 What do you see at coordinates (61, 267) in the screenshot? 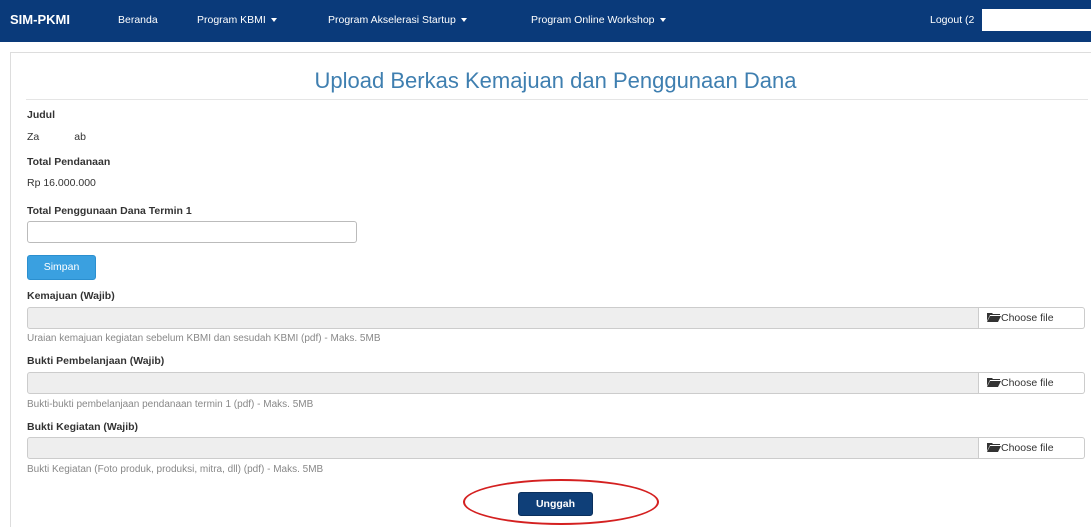
I see `simpan-button: Simpan` at bounding box center [61, 267].